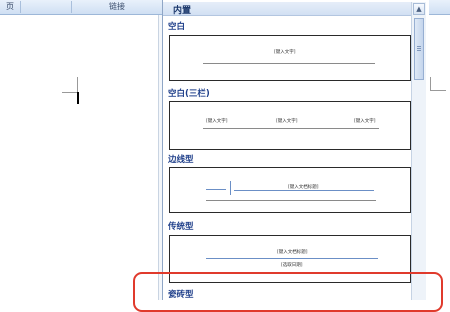 This screenshot has height=312, width=450. I want to click on sideline-divider, so click(230, 188).